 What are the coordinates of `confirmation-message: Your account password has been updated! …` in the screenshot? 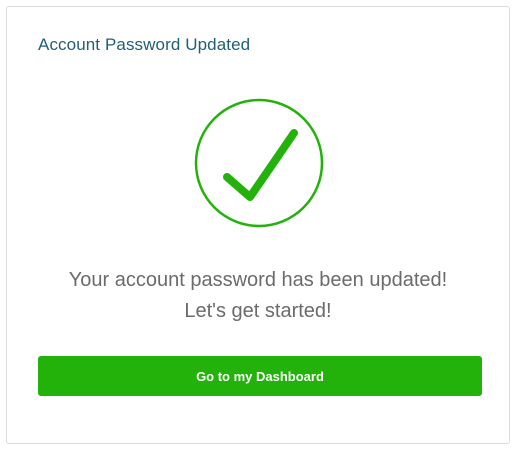 It's located at (258, 296).